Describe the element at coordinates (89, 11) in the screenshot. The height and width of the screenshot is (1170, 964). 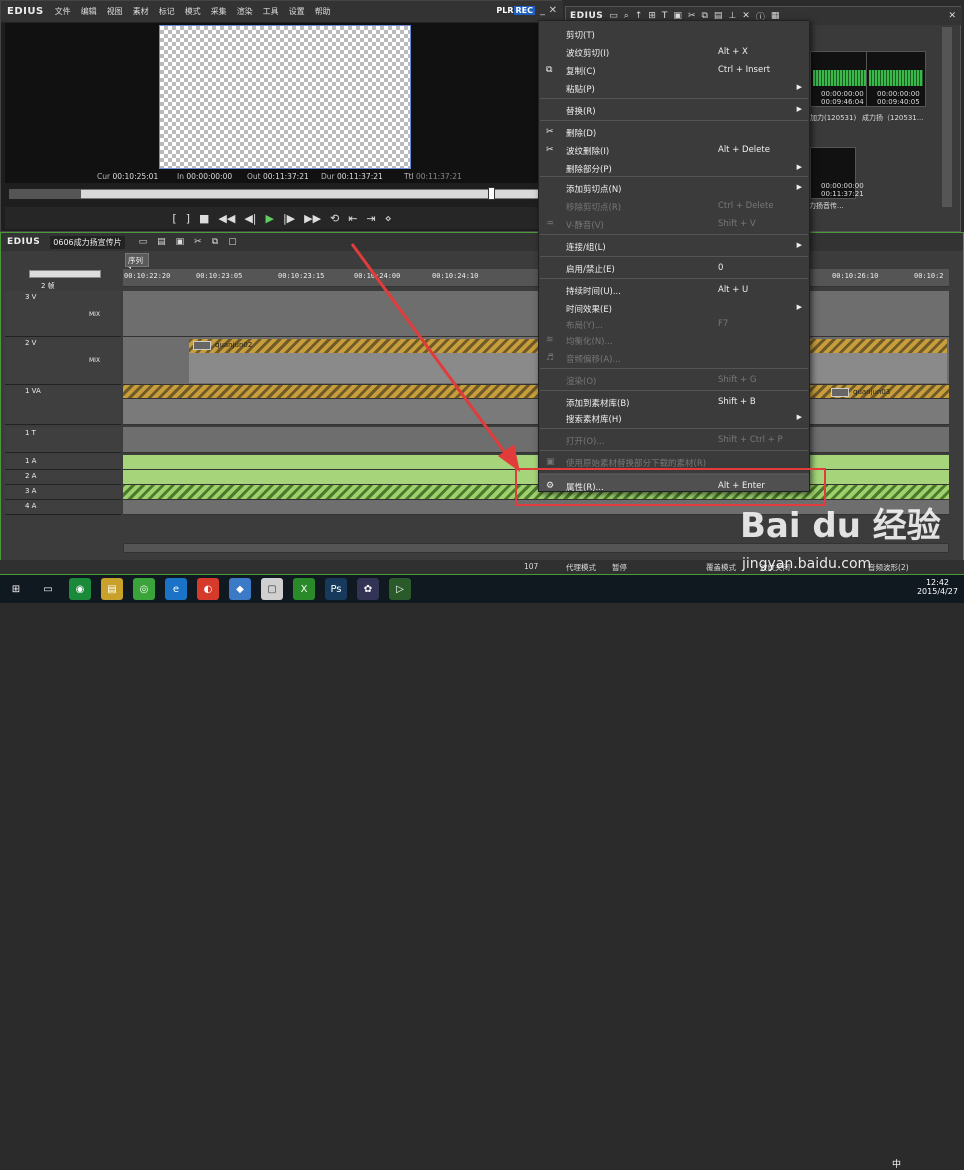
I see `menu-edit: 编辑` at that location.